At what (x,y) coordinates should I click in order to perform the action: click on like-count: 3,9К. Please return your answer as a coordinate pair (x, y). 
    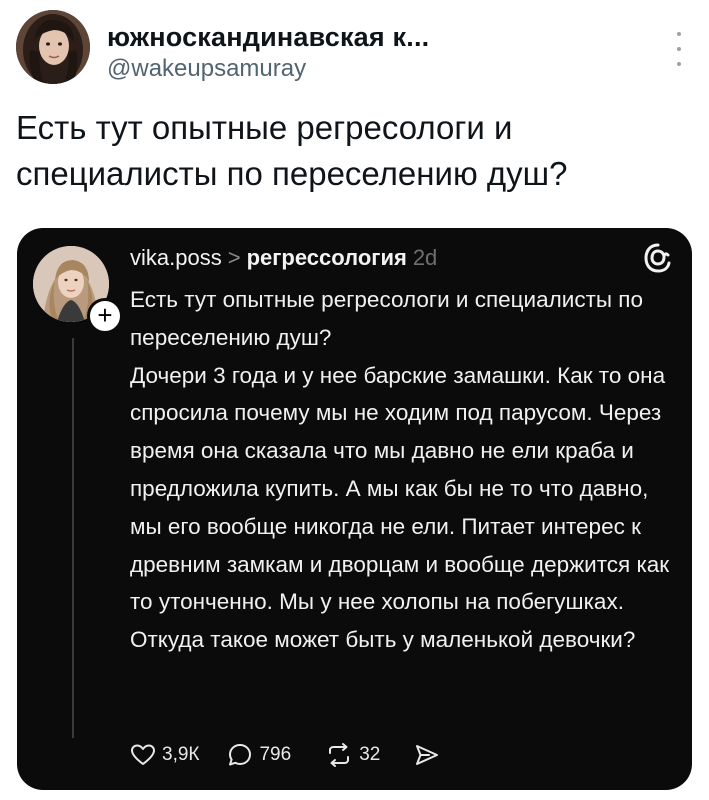
    Looking at the image, I should click on (181, 754).